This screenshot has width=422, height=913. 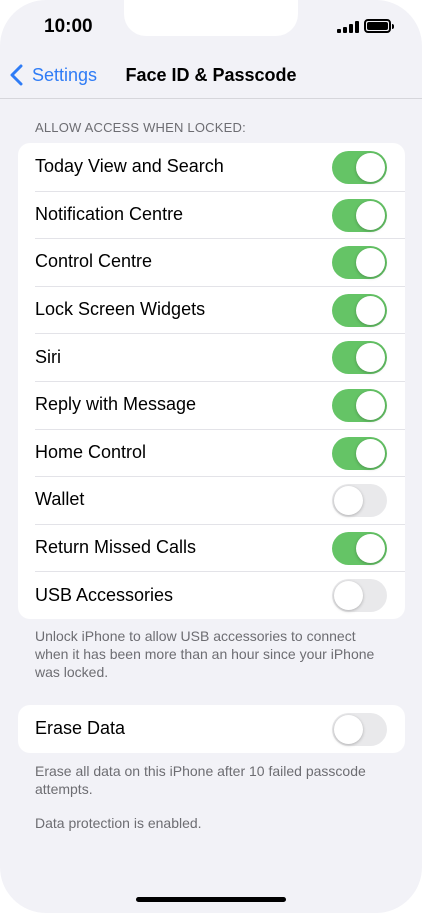 I want to click on toggle-row: Return Missed Calls, so click(x=211, y=547).